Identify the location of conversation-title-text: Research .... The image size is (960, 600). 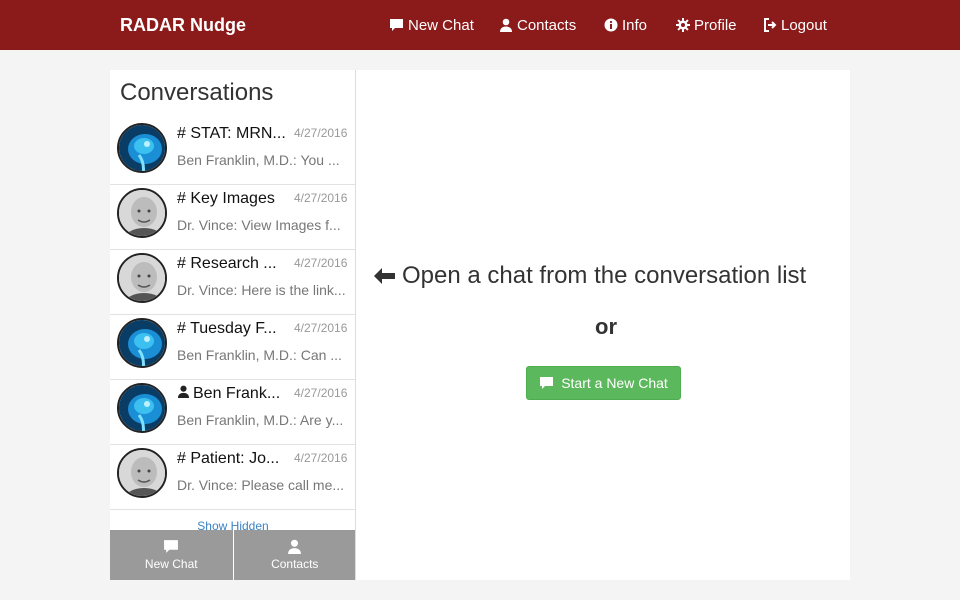
(233, 263).